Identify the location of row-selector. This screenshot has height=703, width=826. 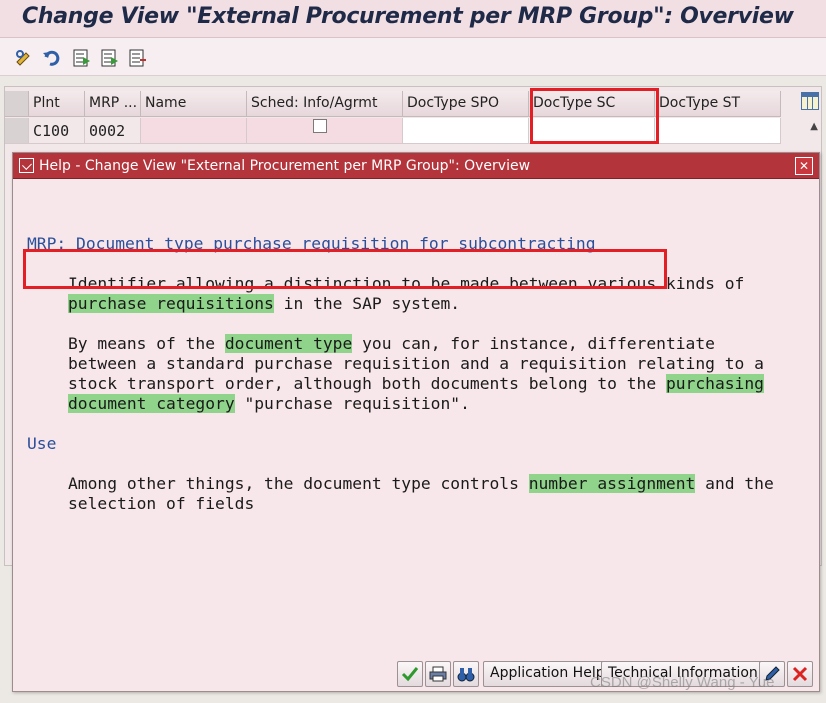
(17, 131).